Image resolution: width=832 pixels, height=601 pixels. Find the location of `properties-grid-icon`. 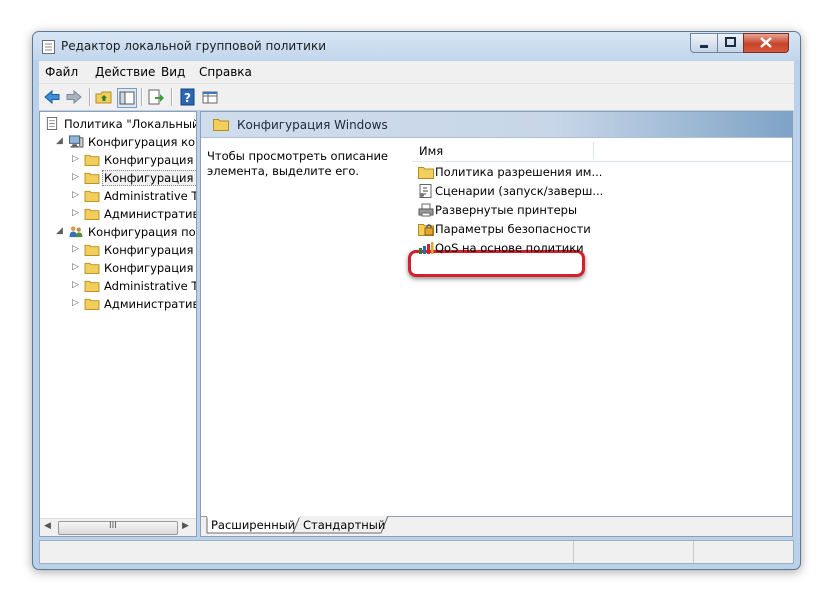

properties-grid-icon is located at coordinates (210, 97).